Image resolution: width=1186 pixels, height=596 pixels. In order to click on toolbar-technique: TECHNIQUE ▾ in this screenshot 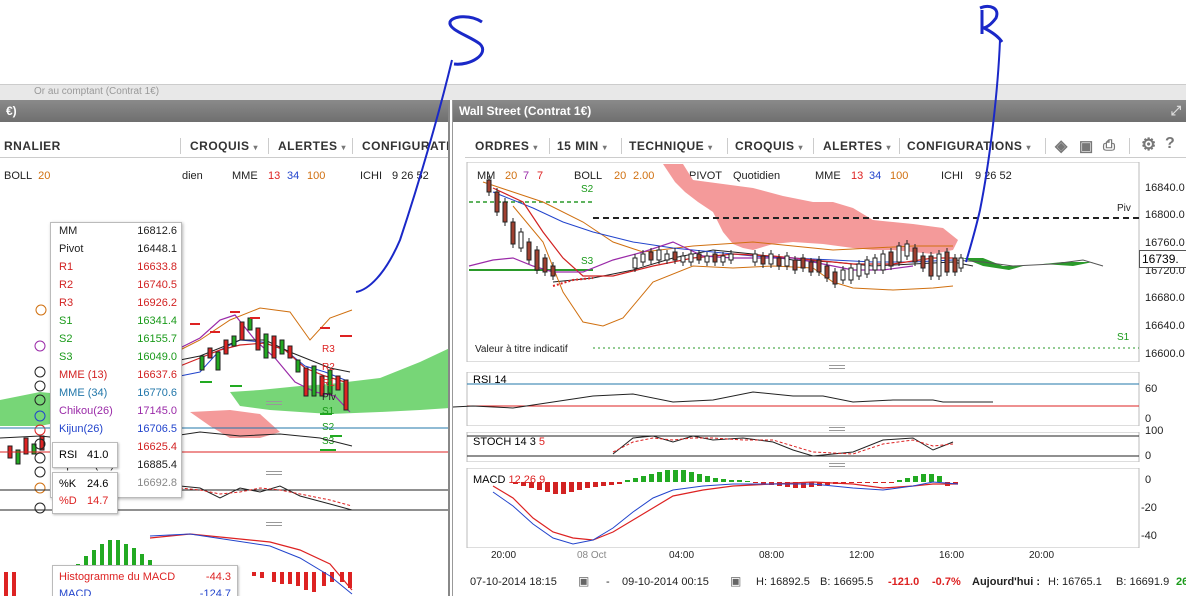, I will do `click(671, 146)`.